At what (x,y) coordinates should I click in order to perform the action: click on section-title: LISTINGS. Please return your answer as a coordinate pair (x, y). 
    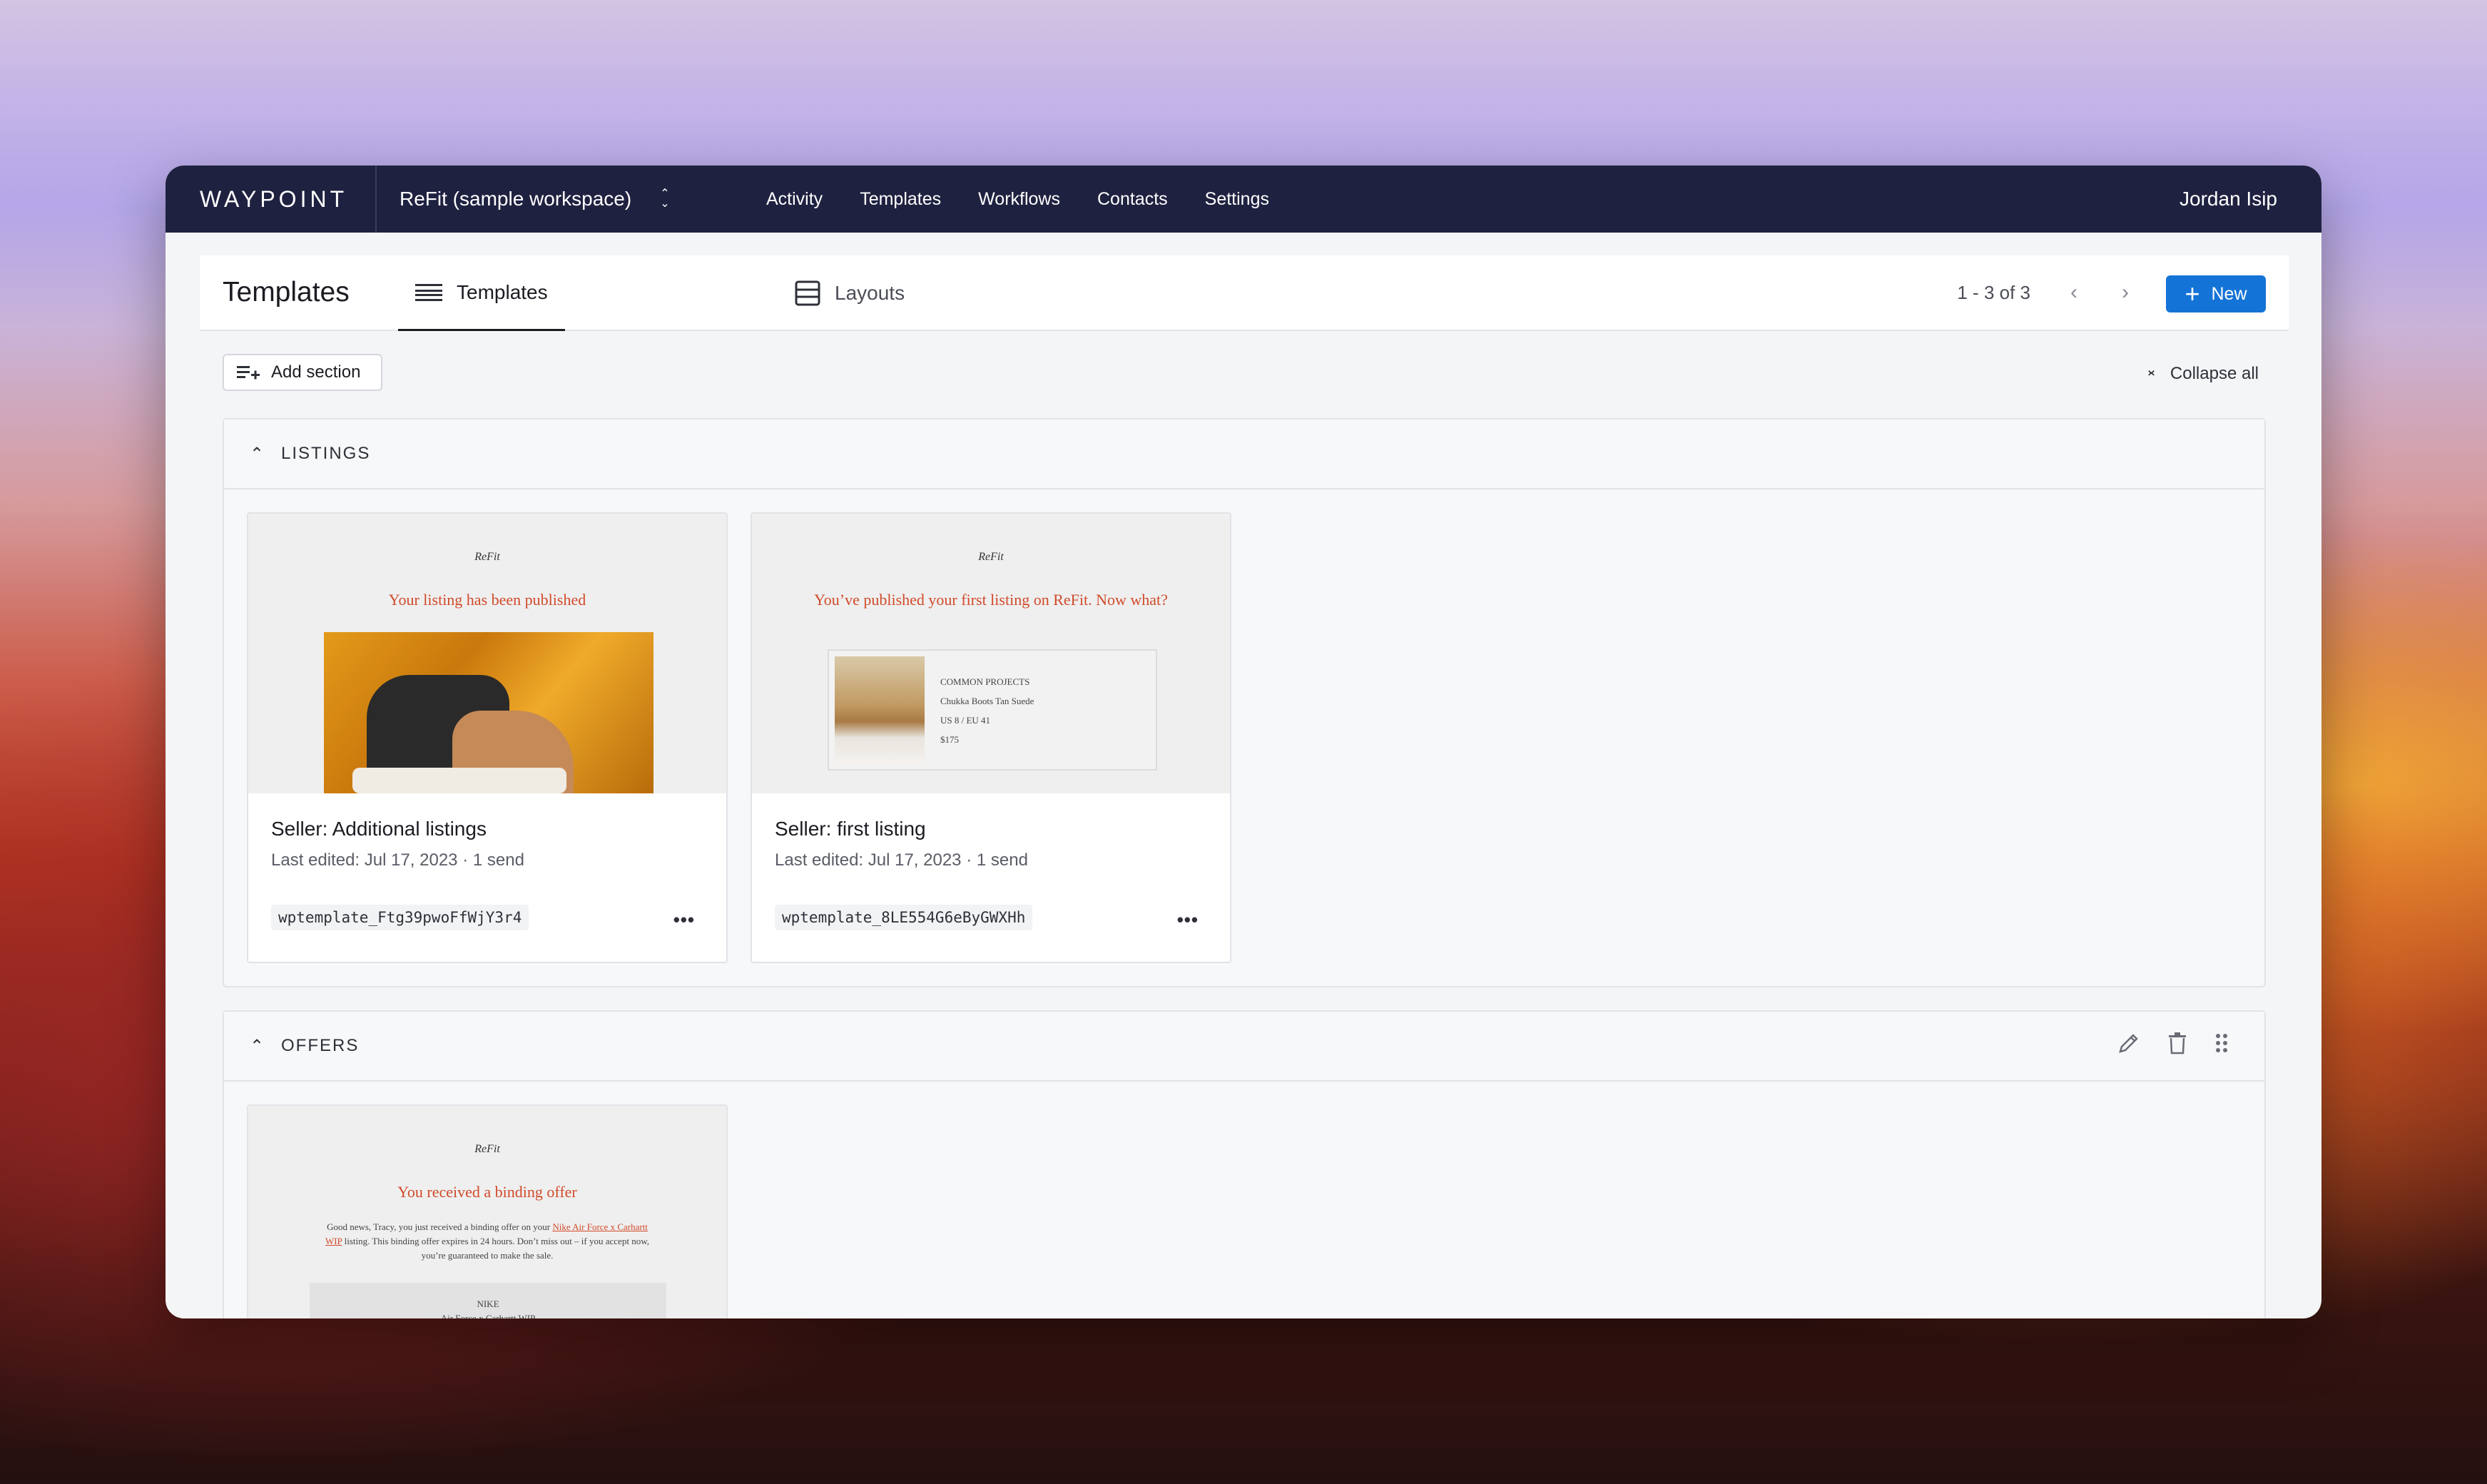
    Looking at the image, I should click on (326, 453).